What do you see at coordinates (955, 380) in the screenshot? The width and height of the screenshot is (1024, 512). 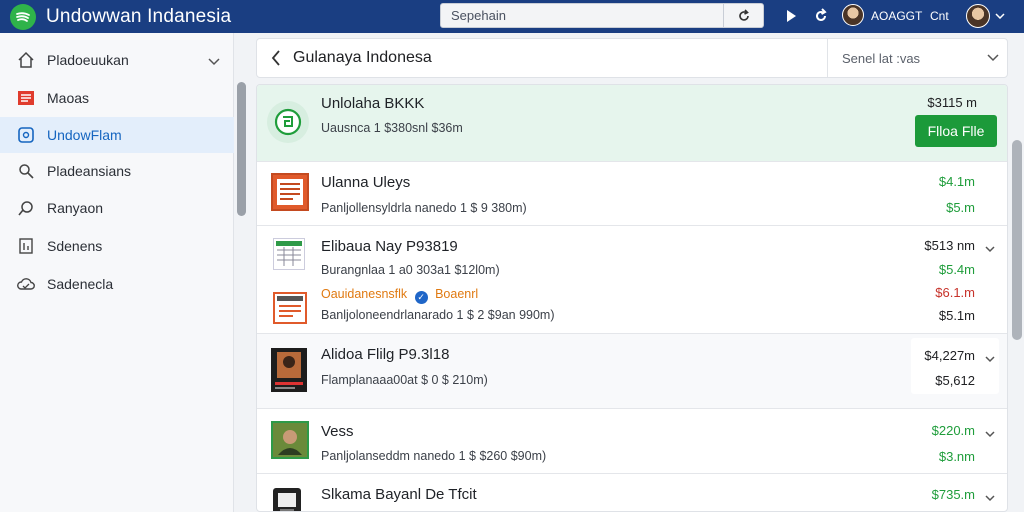 I see `row-amount-secondary: $5,612` at bounding box center [955, 380].